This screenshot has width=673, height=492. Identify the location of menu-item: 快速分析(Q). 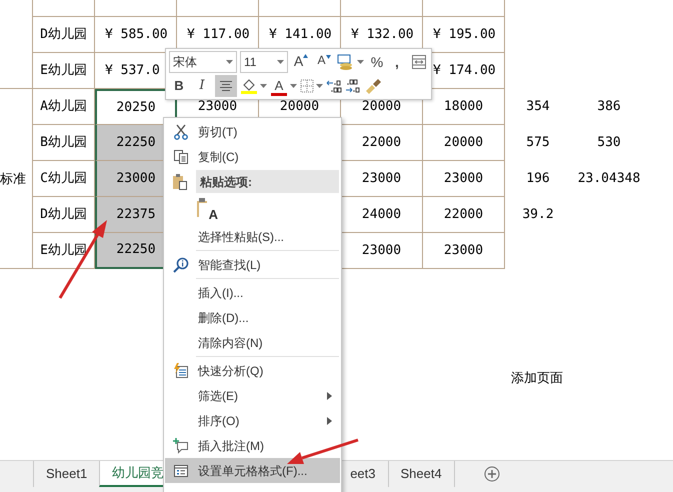
(252, 370).